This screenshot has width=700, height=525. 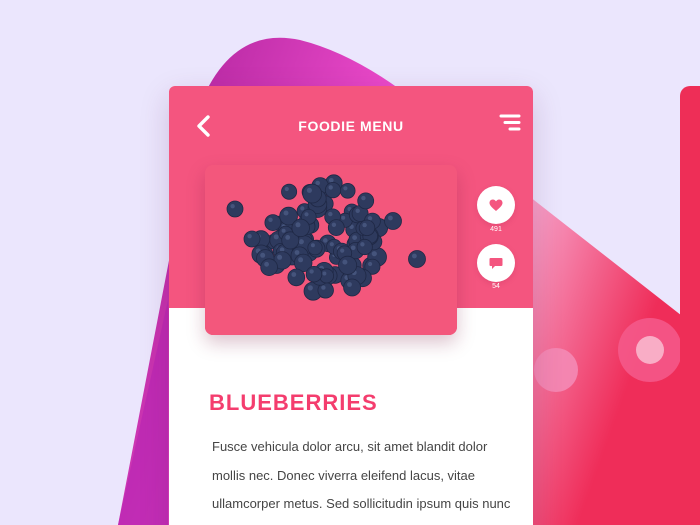 I want to click on item-title: BLUEBERRIES, so click(x=293, y=402).